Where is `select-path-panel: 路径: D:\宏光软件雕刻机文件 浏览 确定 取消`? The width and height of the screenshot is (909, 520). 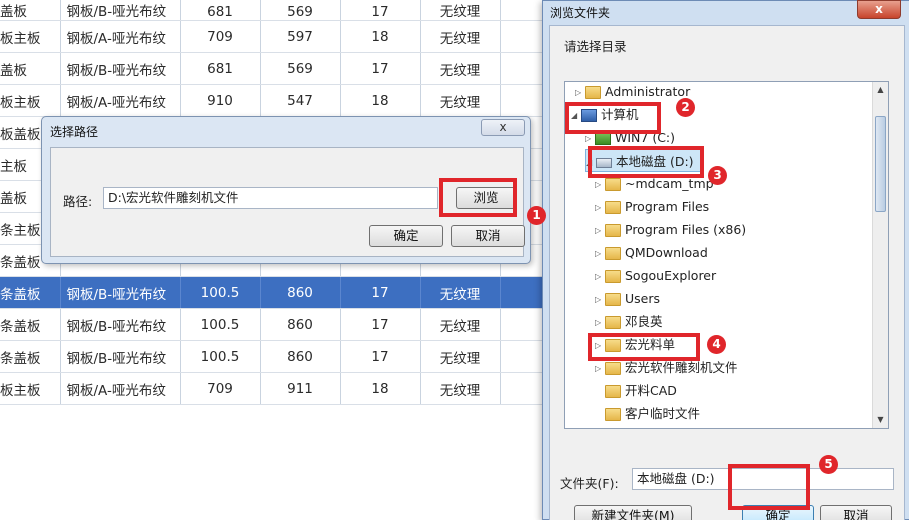 select-path-panel: 路径: D:\宏光软件雕刻机文件 浏览 确定 取消 is located at coordinates (287, 202).